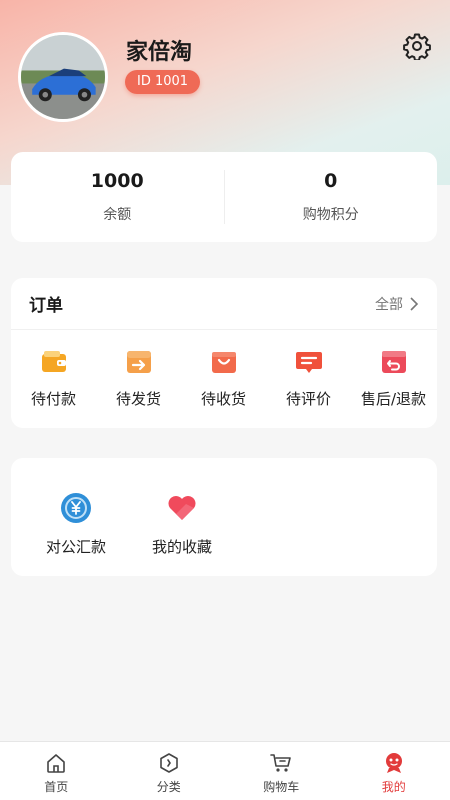 The image size is (450, 800). What do you see at coordinates (56, 763) in the screenshot?
I see `home-icon` at bounding box center [56, 763].